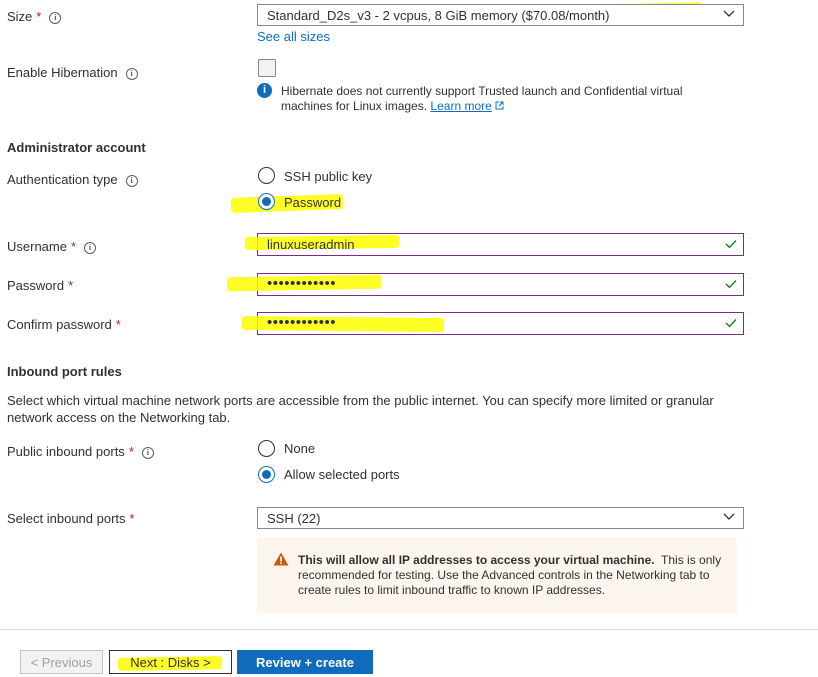  I want to click on next-disks-label: Next : Disks >, so click(170, 662).